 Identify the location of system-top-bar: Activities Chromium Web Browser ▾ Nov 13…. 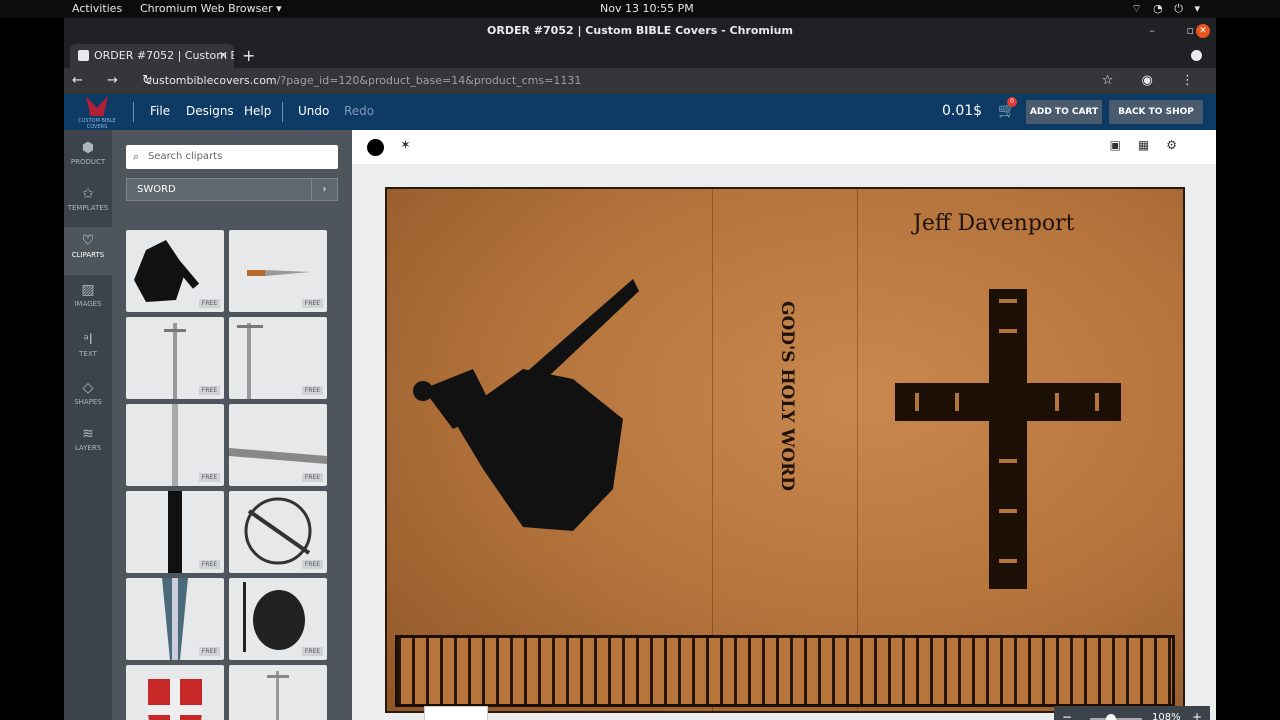
(640, 9).